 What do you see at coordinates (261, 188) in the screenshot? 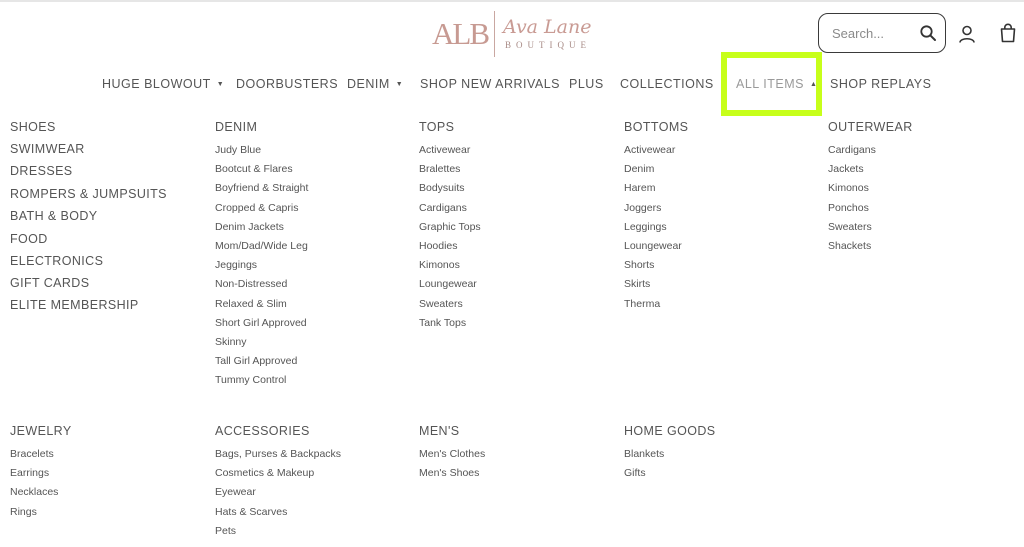
I see `menu-link: Boyfriend & Straight` at bounding box center [261, 188].